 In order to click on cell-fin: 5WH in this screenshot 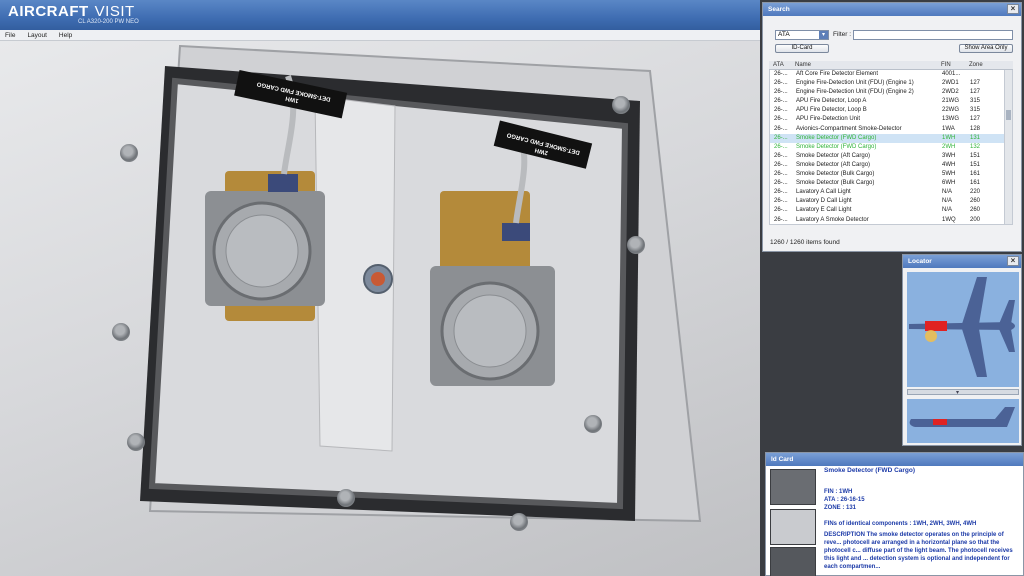, I will do `click(949, 174)`.